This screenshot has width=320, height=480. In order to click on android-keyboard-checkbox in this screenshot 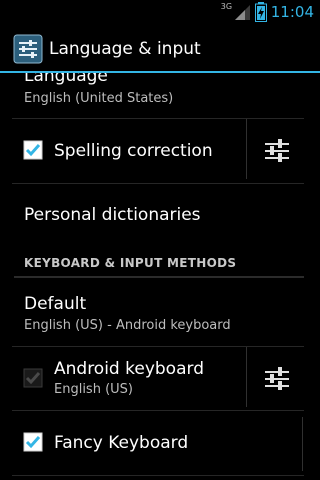, I will do `click(33, 378)`.